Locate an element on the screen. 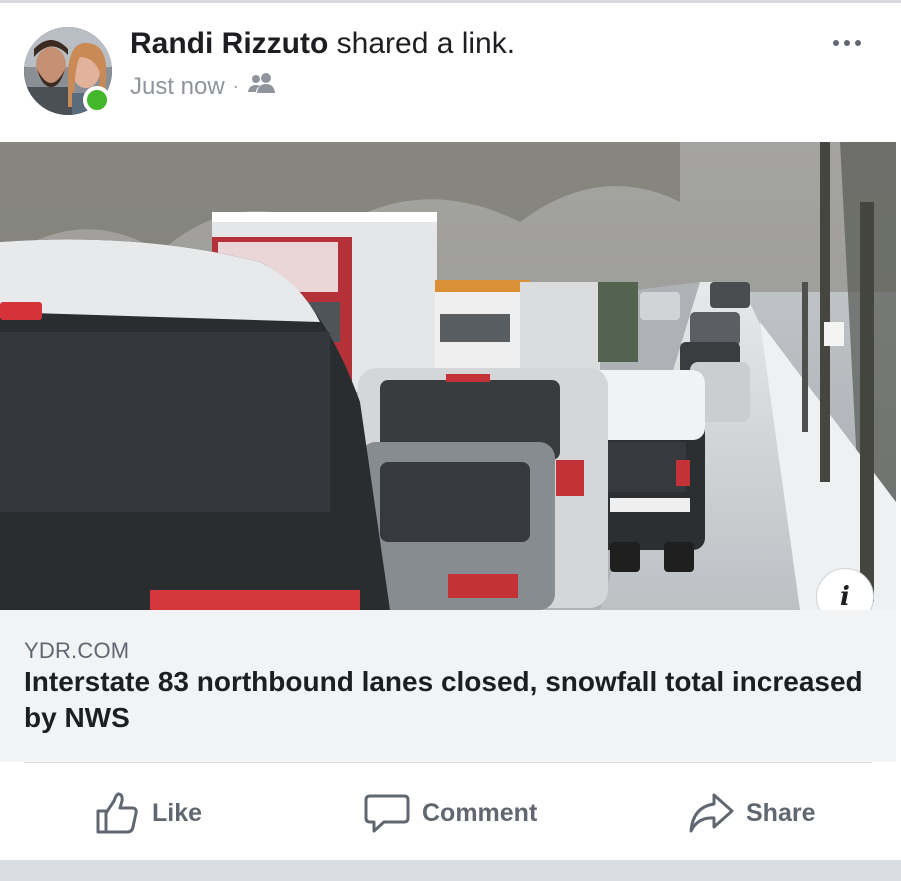  post-meta: Just now · is located at coordinates (203, 86).